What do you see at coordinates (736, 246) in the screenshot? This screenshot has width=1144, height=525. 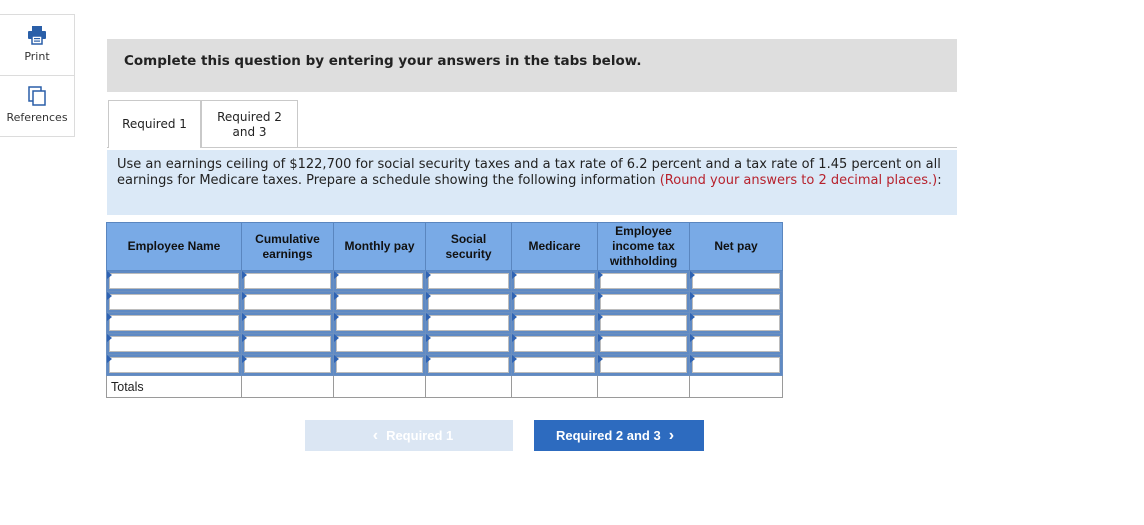 I see `header-net-pay: Net pay` at bounding box center [736, 246].